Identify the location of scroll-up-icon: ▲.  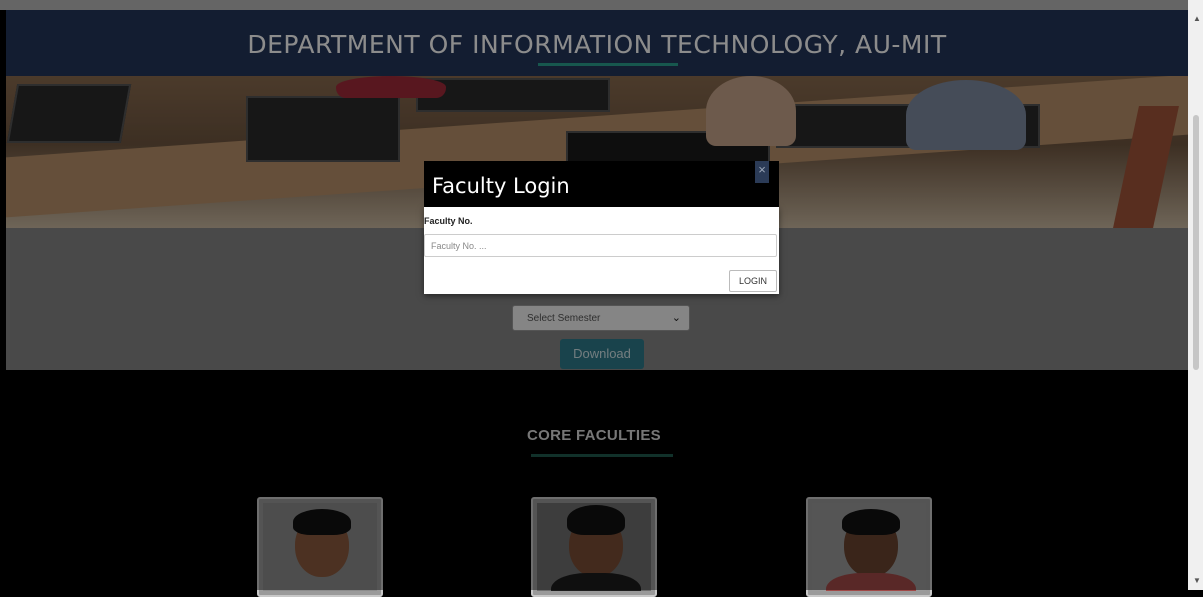
(1197, 18).